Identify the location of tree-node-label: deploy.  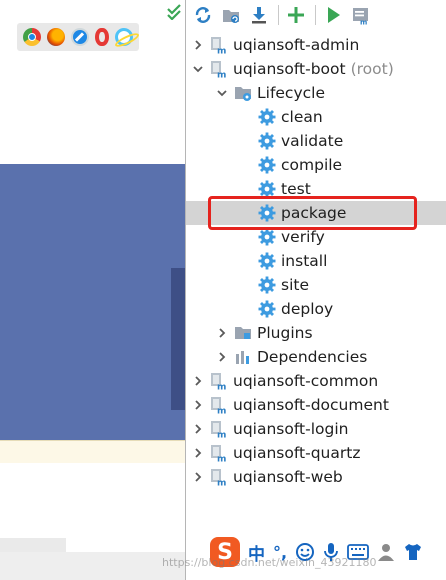
(307, 309).